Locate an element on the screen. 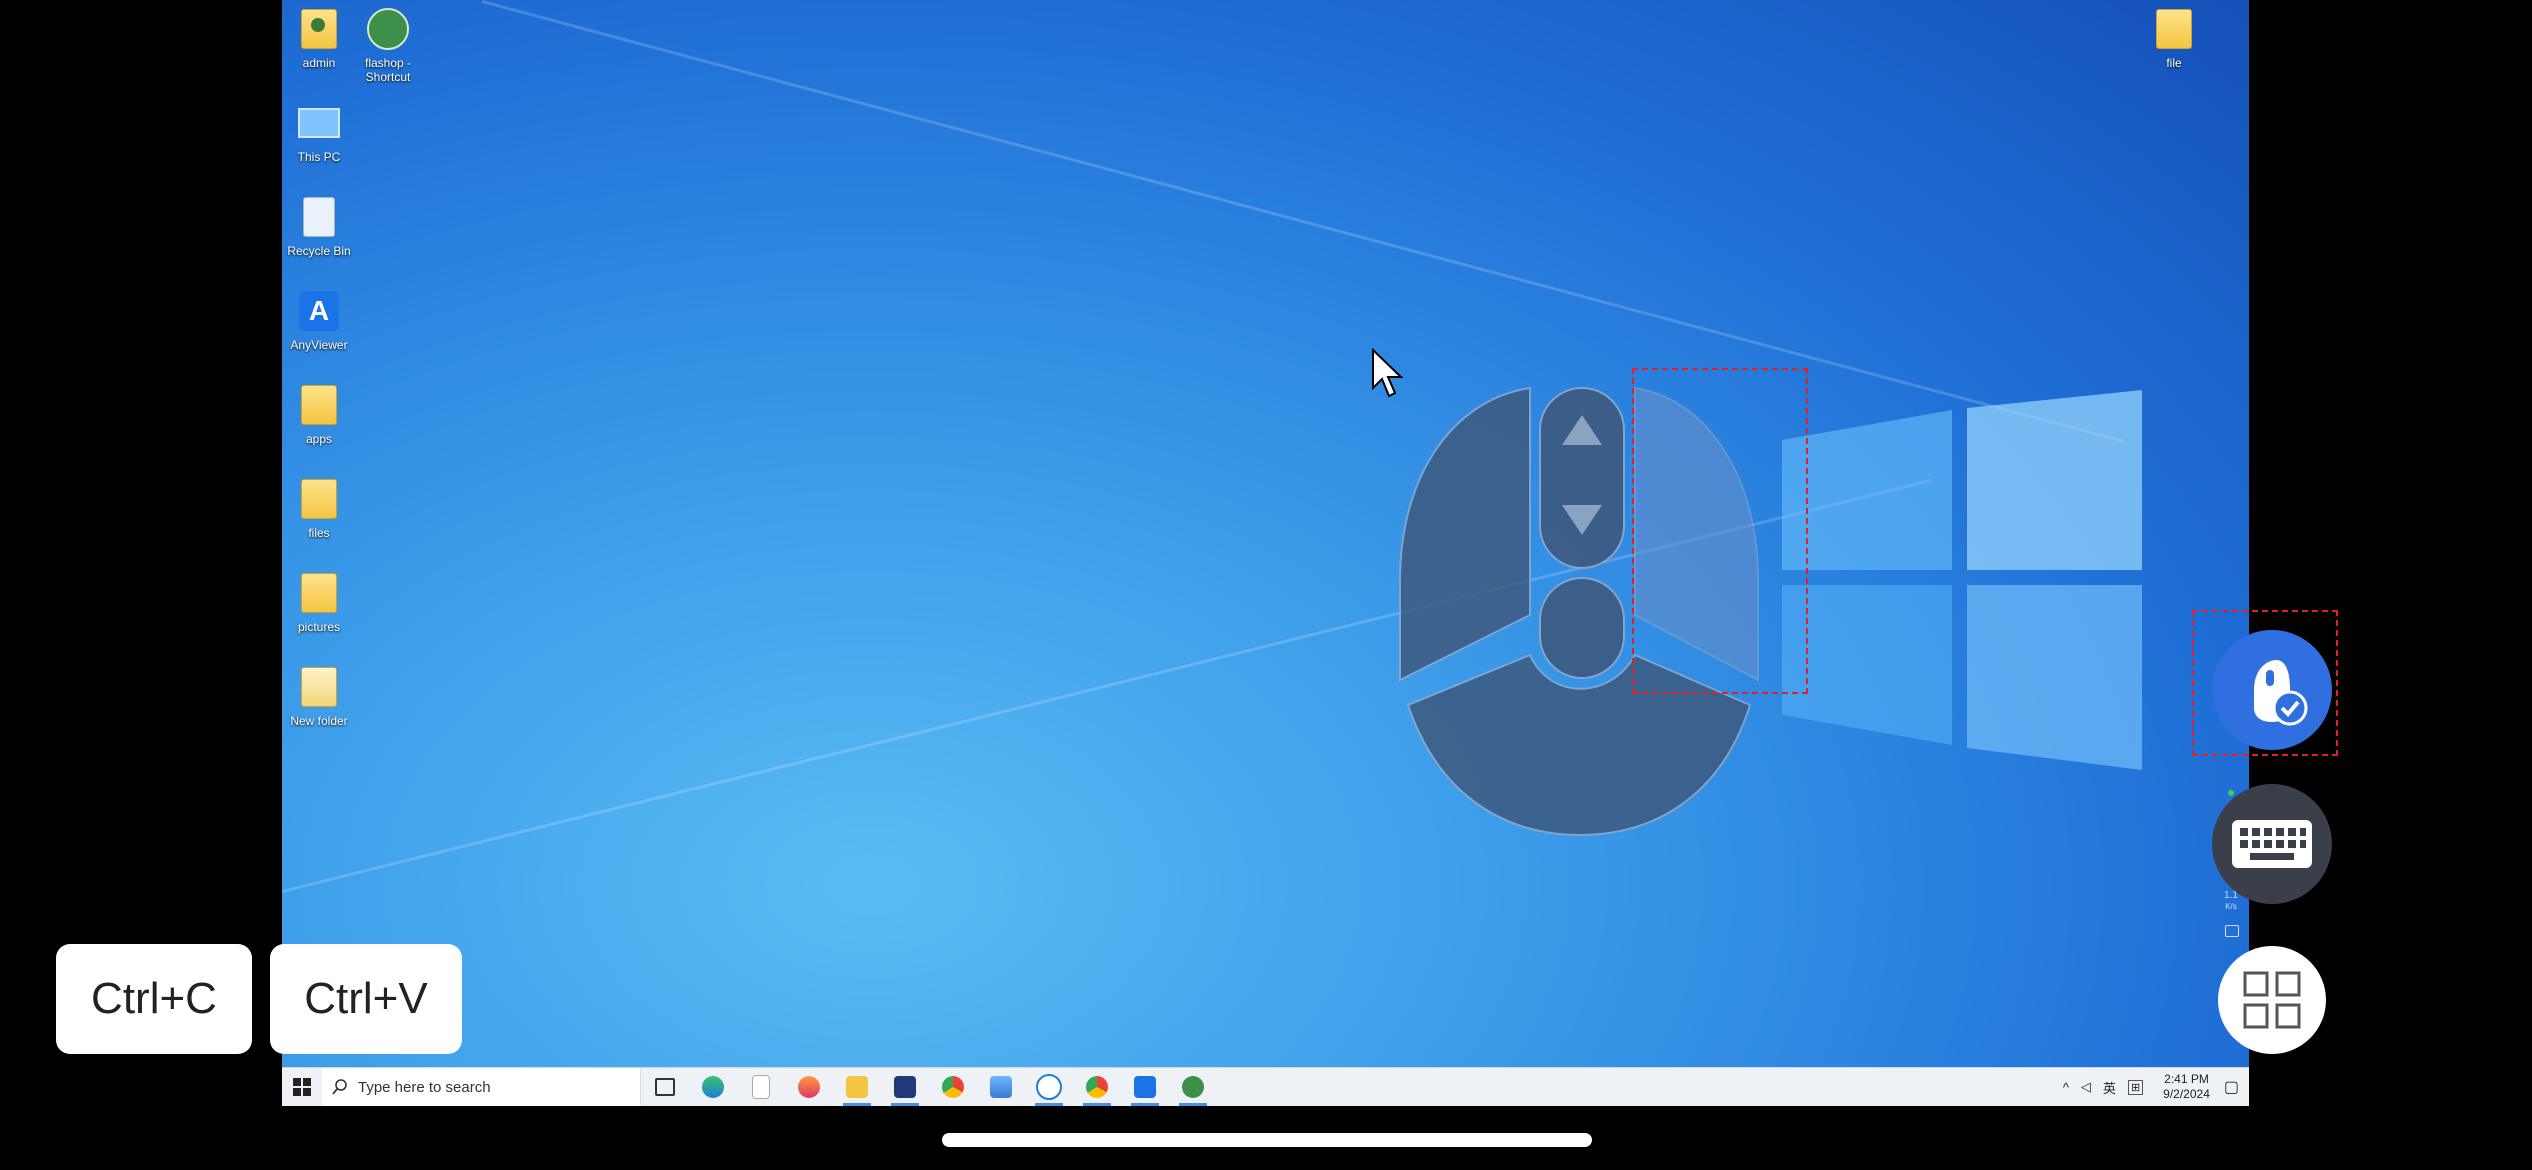 The width and height of the screenshot is (2532, 1170). chat-icon is located at coordinates (1049, 1087).